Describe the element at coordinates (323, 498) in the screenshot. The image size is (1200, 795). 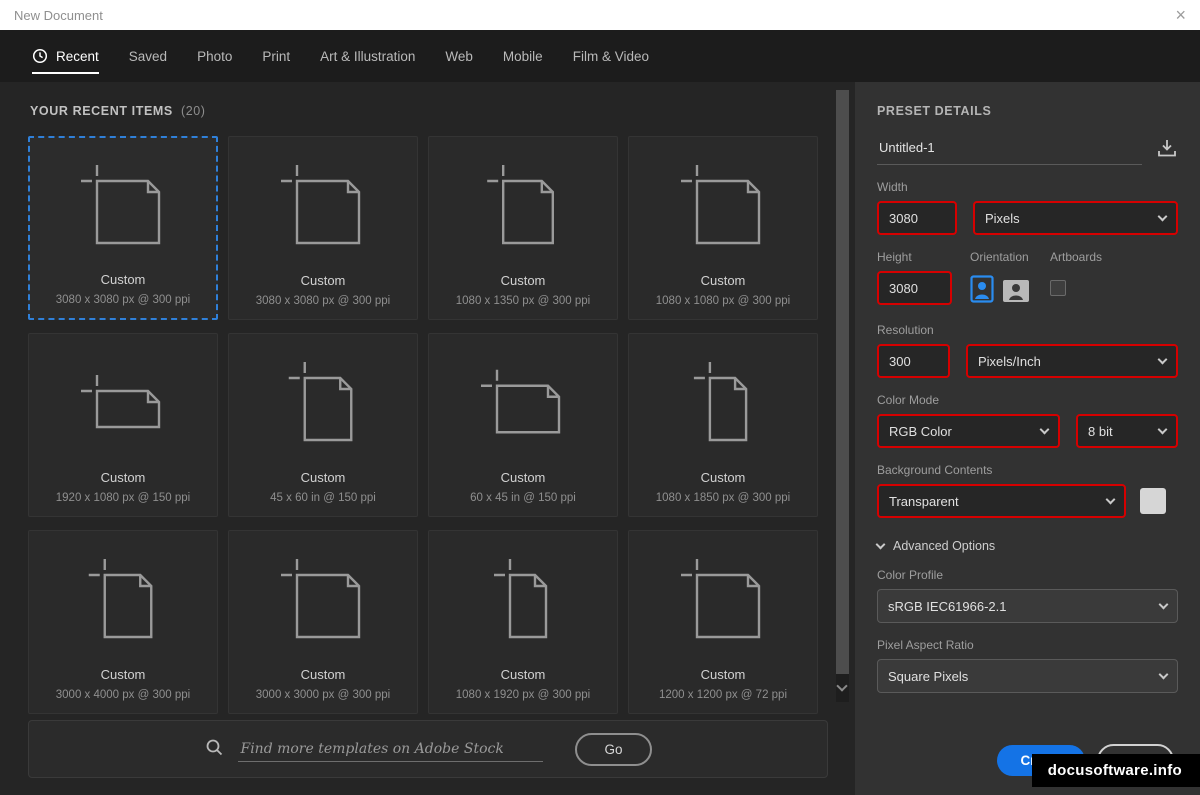
I see `preset-dimensions: 45 x 60 in @ 150 ppi` at that location.